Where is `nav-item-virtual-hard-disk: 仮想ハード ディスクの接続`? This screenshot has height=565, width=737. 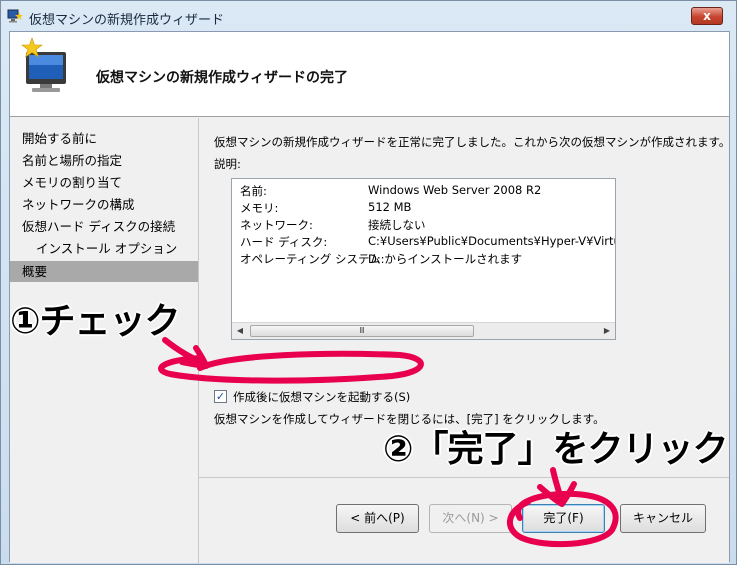
nav-item-virtual-hard-disk: 仮想ハード ディスクの接続 is located at coordinates (104, 226).